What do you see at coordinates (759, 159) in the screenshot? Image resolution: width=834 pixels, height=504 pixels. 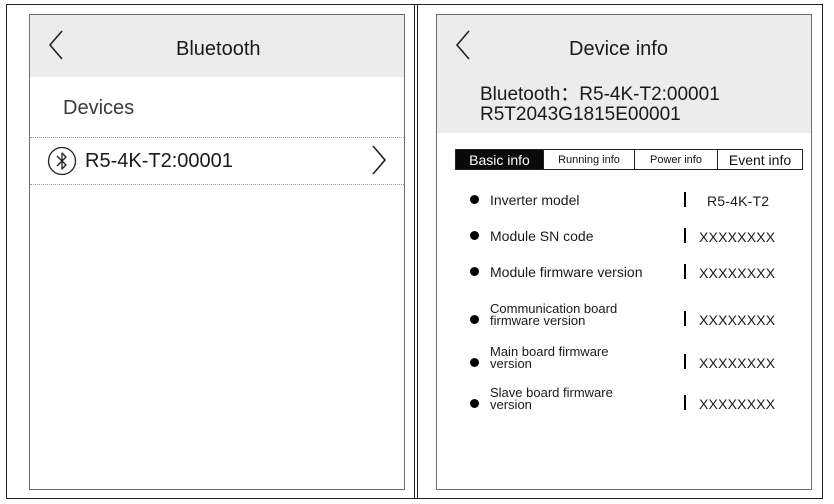 I see `tab-event-info: Event info` at bounding box center [759, 159].